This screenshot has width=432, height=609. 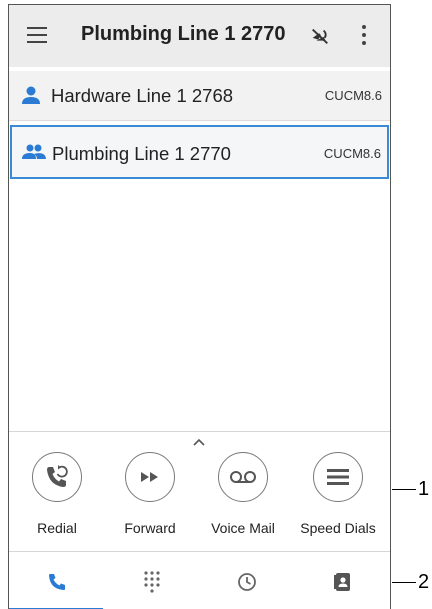 I want to click on bottom-nav, so click(x=199, y=580).